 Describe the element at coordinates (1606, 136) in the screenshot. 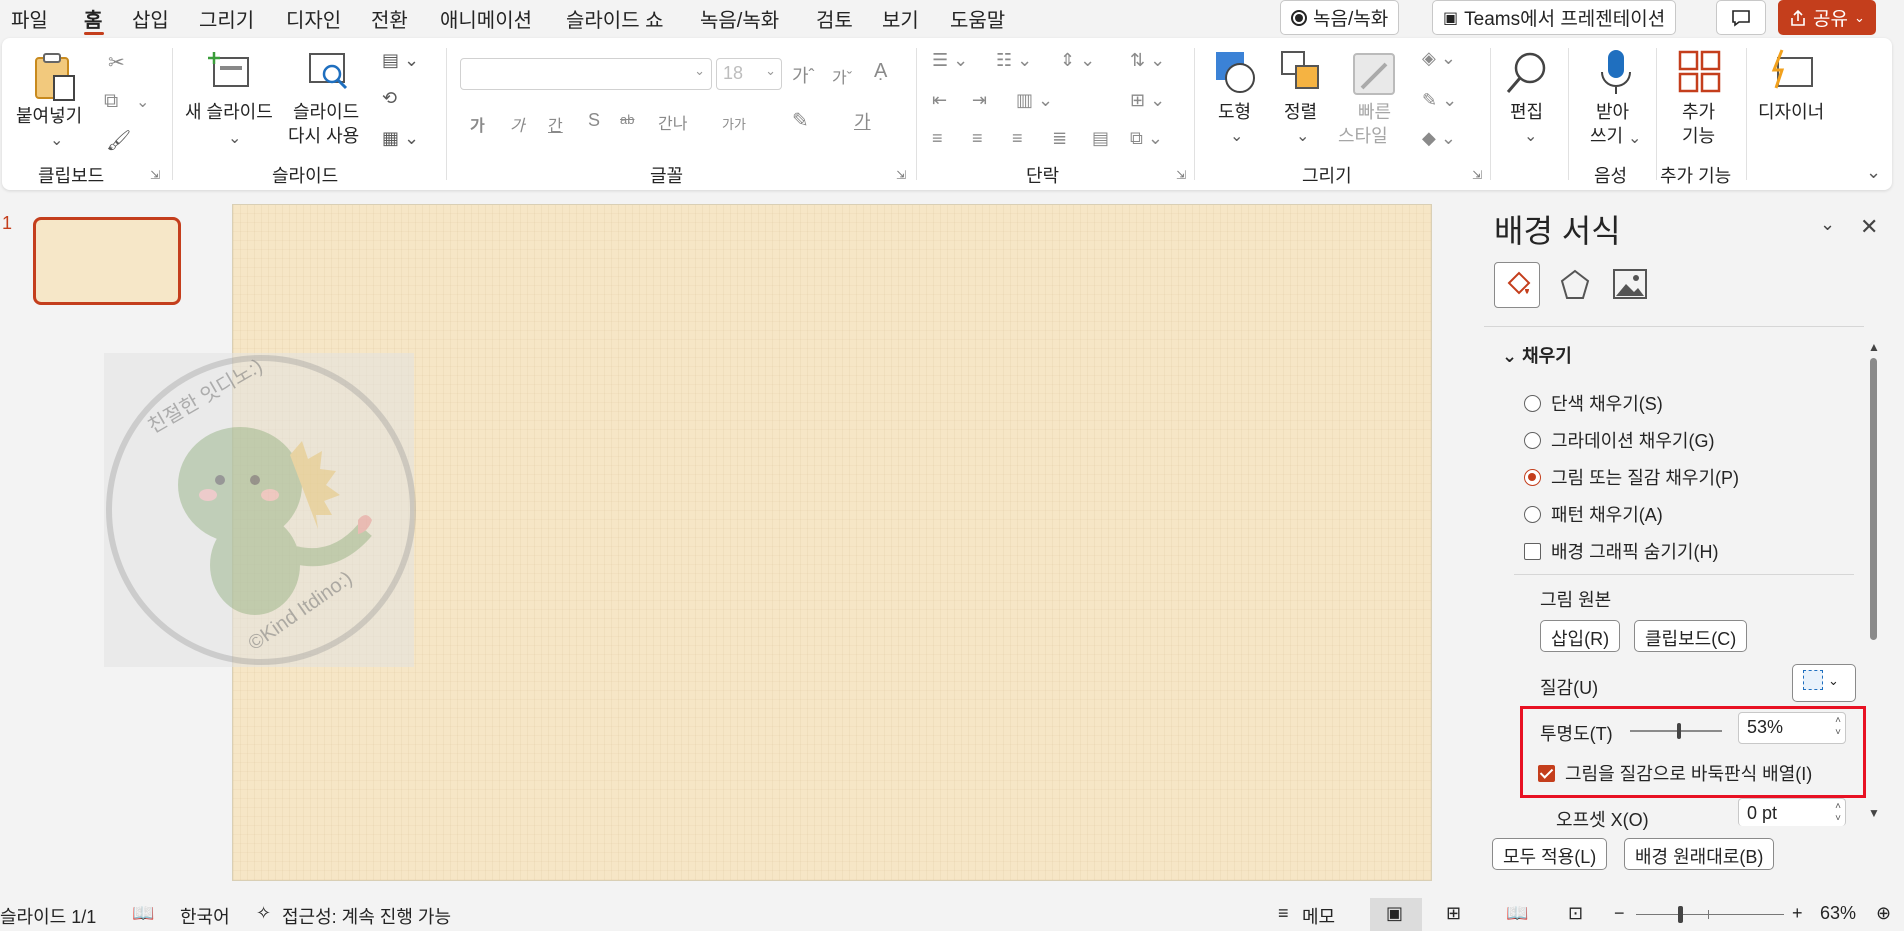

I see `dictate-label-2: 쓰기` at that location.